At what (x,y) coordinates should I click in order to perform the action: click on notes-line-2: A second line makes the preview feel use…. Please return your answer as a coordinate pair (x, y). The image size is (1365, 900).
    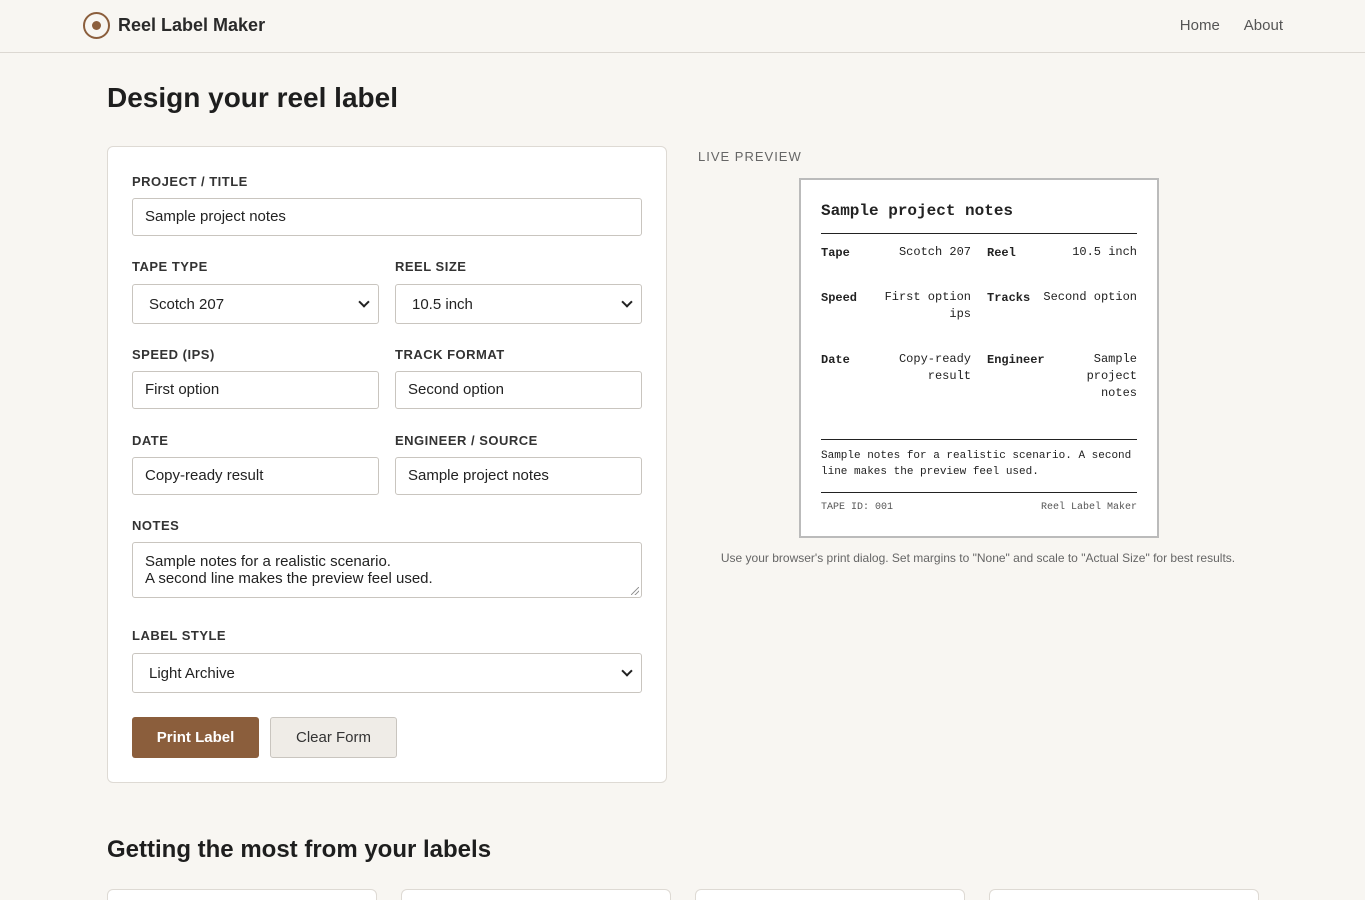
    Looking at the image, I should click on (289, 578).